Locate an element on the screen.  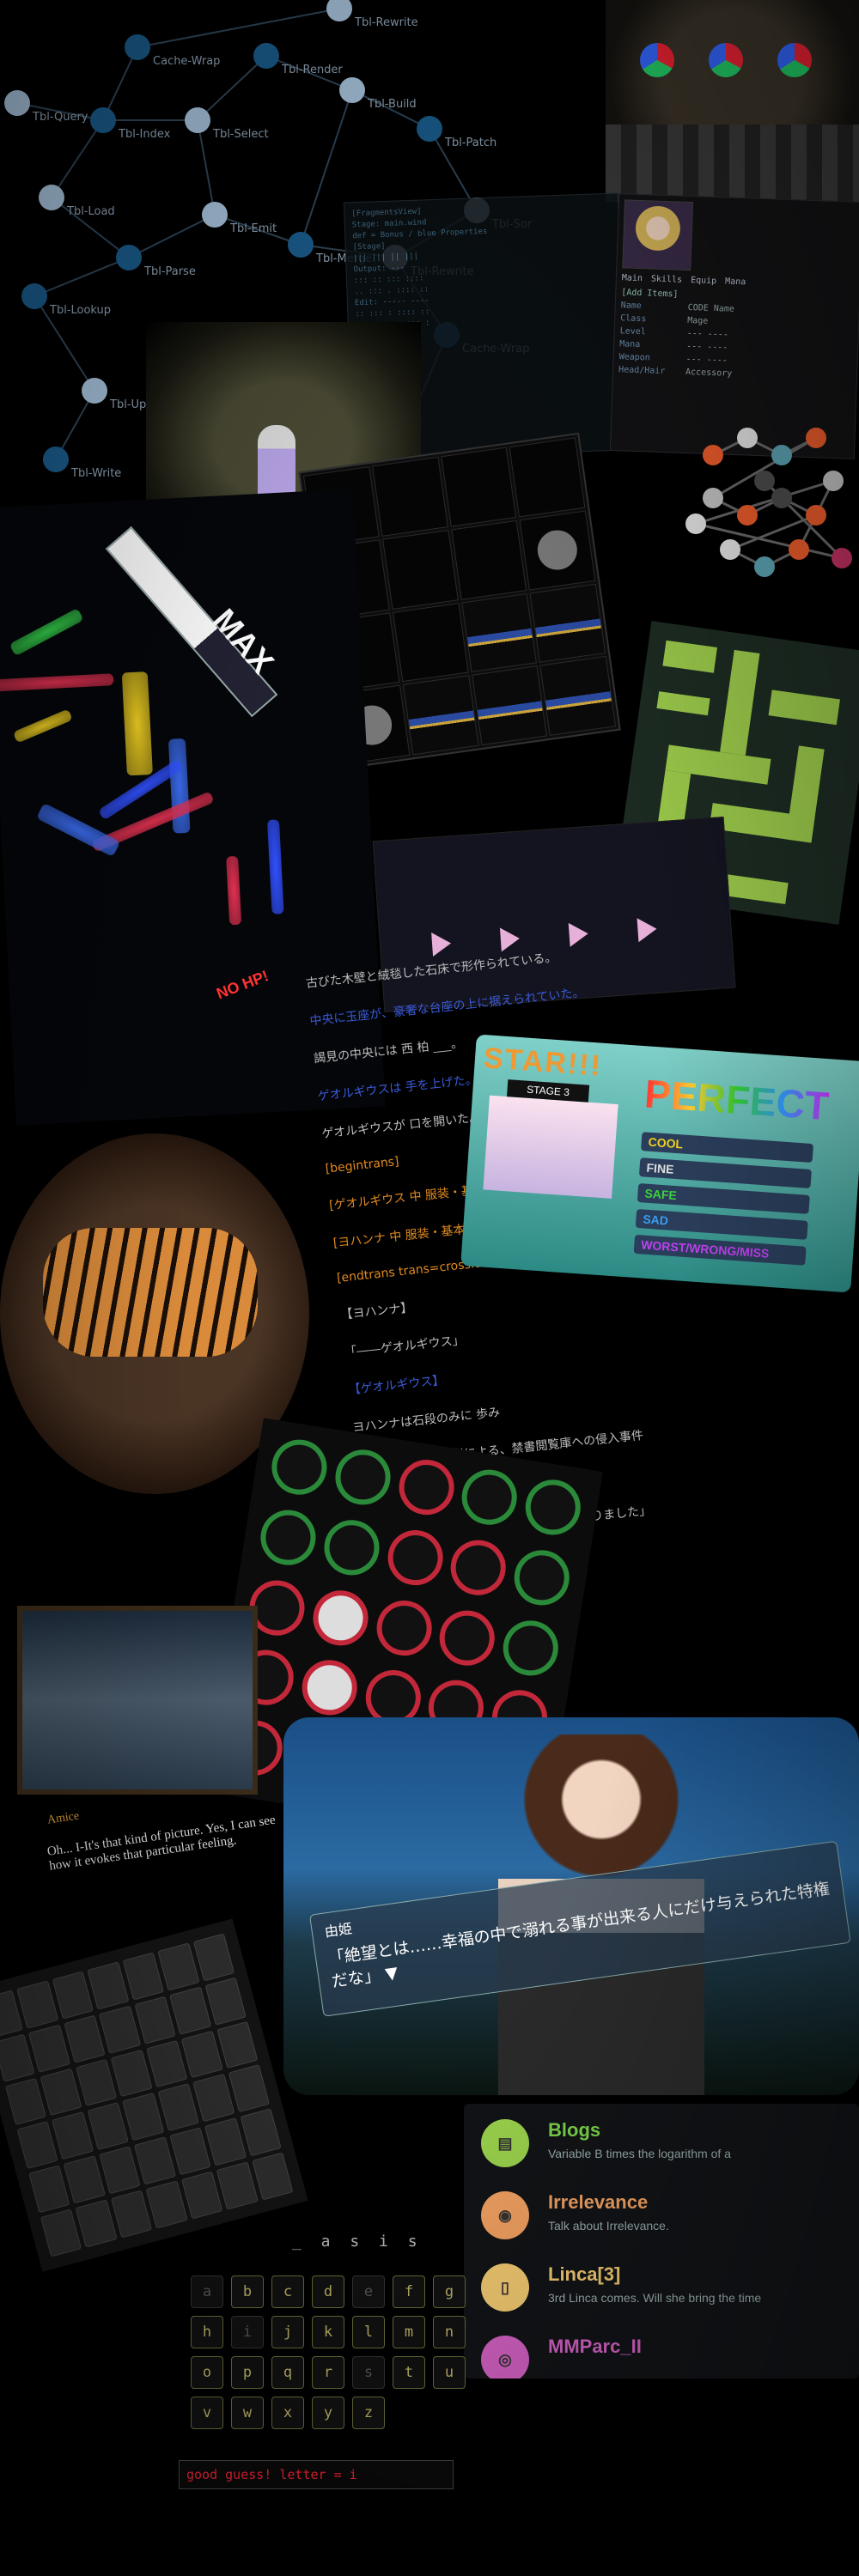
letter-key-v: v is located at coordinates (207, 2413).